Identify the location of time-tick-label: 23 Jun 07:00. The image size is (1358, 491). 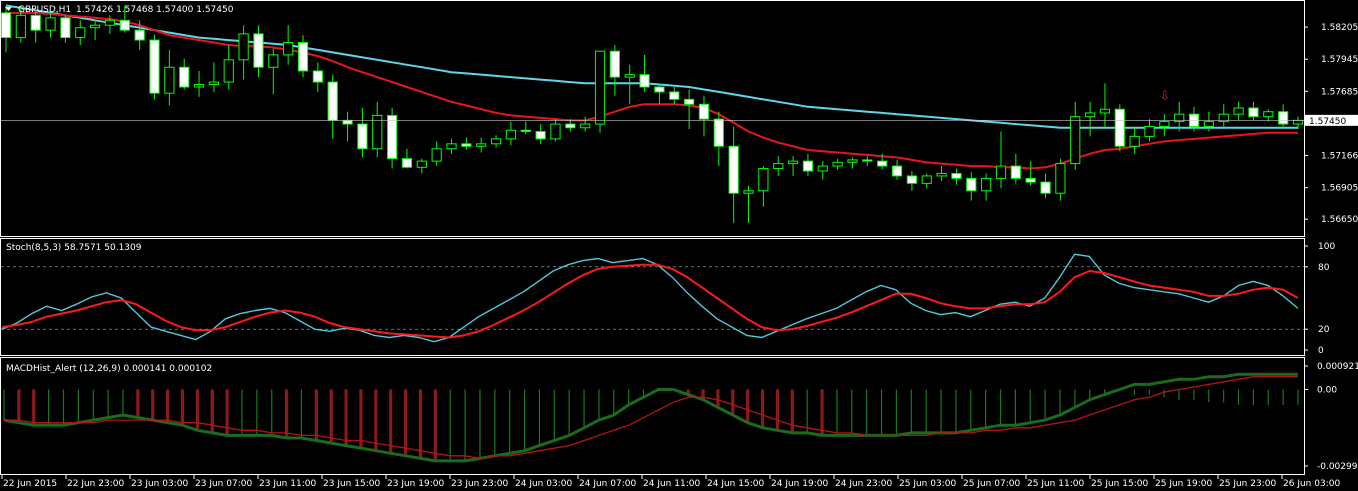
(223, 484).